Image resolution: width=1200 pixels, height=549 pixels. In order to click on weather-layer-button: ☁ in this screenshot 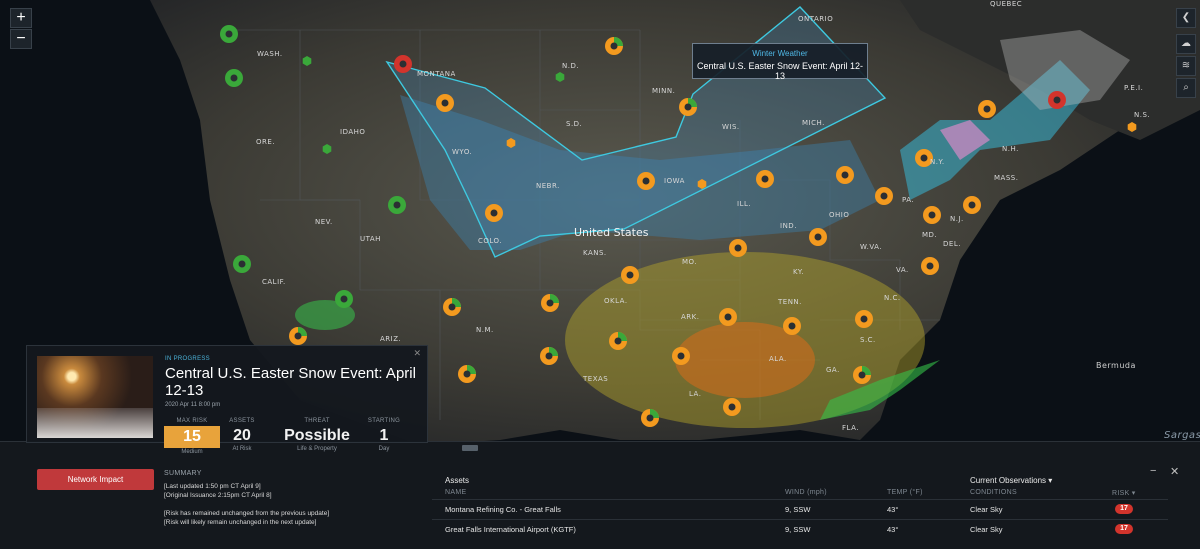, I will do `click(1186, 44)`.